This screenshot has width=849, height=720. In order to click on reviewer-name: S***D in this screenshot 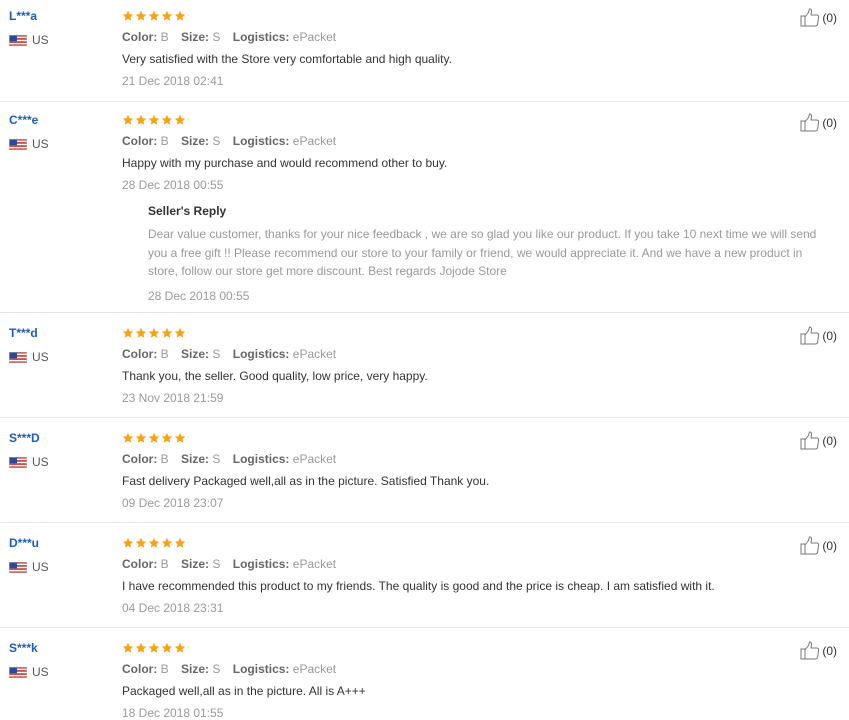, I will do `click(24, 438)`.